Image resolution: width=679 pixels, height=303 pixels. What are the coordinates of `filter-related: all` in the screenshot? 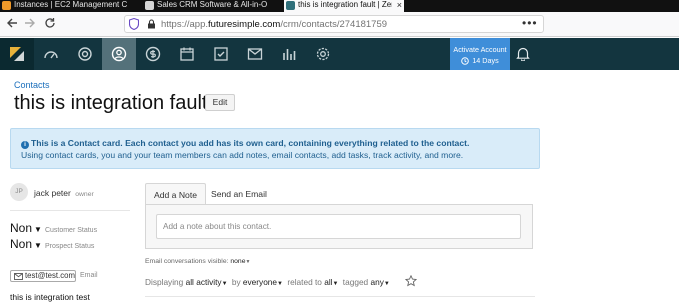 It's located at (328, 282).